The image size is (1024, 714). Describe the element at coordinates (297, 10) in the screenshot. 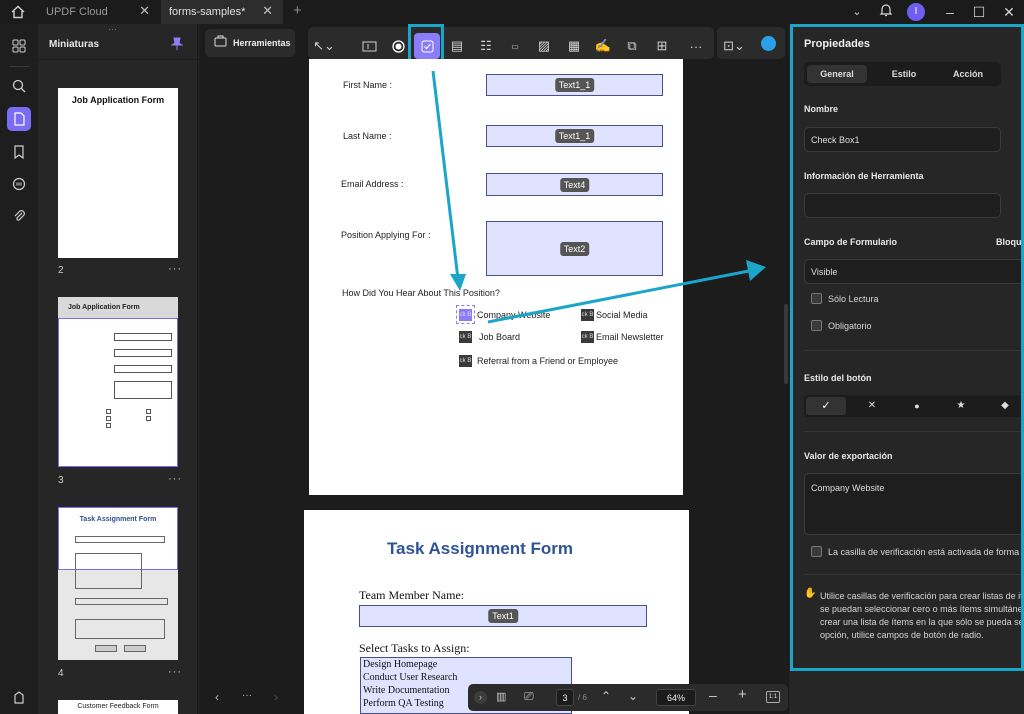

I see `new-tab-icon: +` at that location.